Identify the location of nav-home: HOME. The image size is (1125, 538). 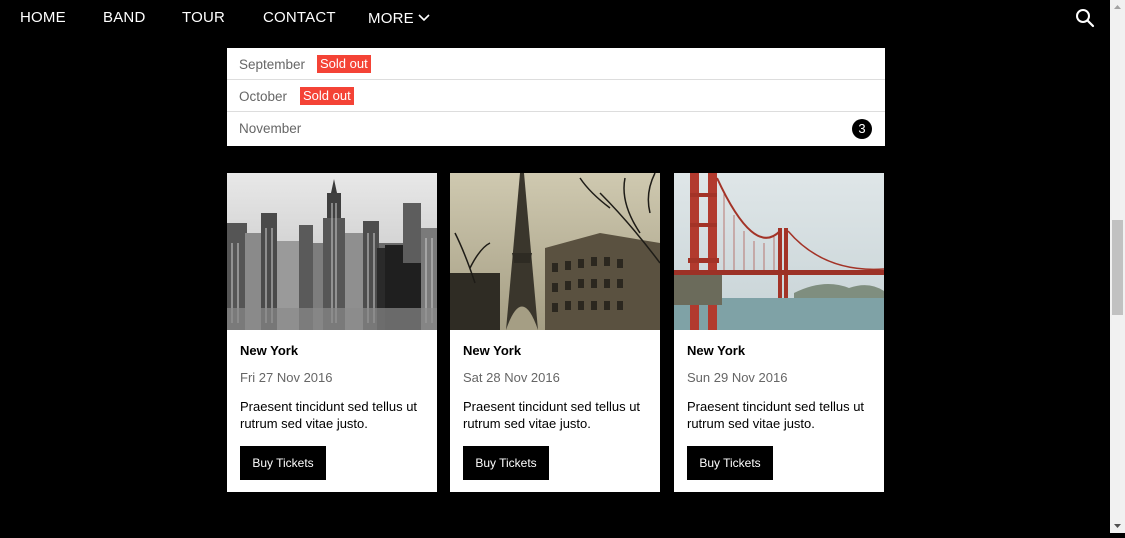
(43, 17).